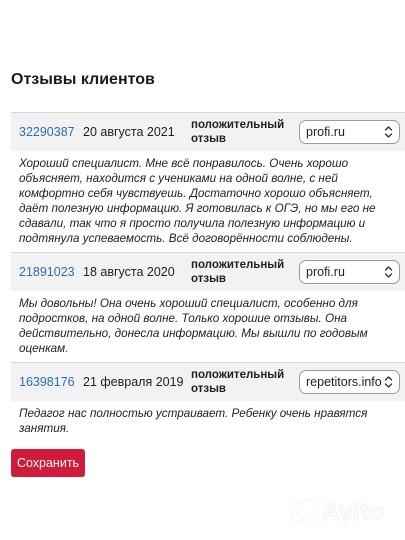  Describe the element at coordinates (133, 382) in the screenshot. I see `review-date: 21 февраля 2019` at that location.